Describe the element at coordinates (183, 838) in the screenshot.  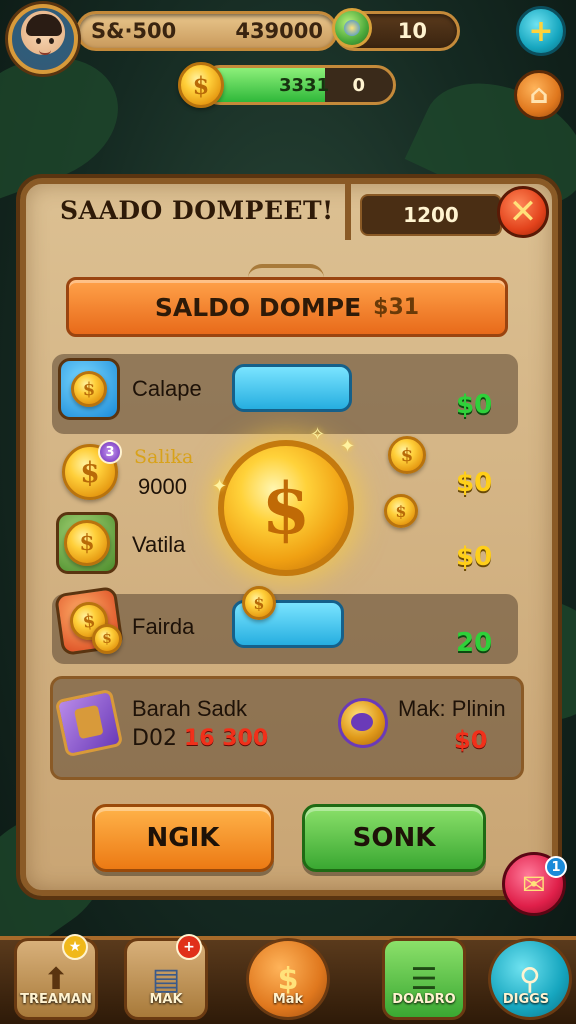
I see `left-action-button: NGIK` at that location.